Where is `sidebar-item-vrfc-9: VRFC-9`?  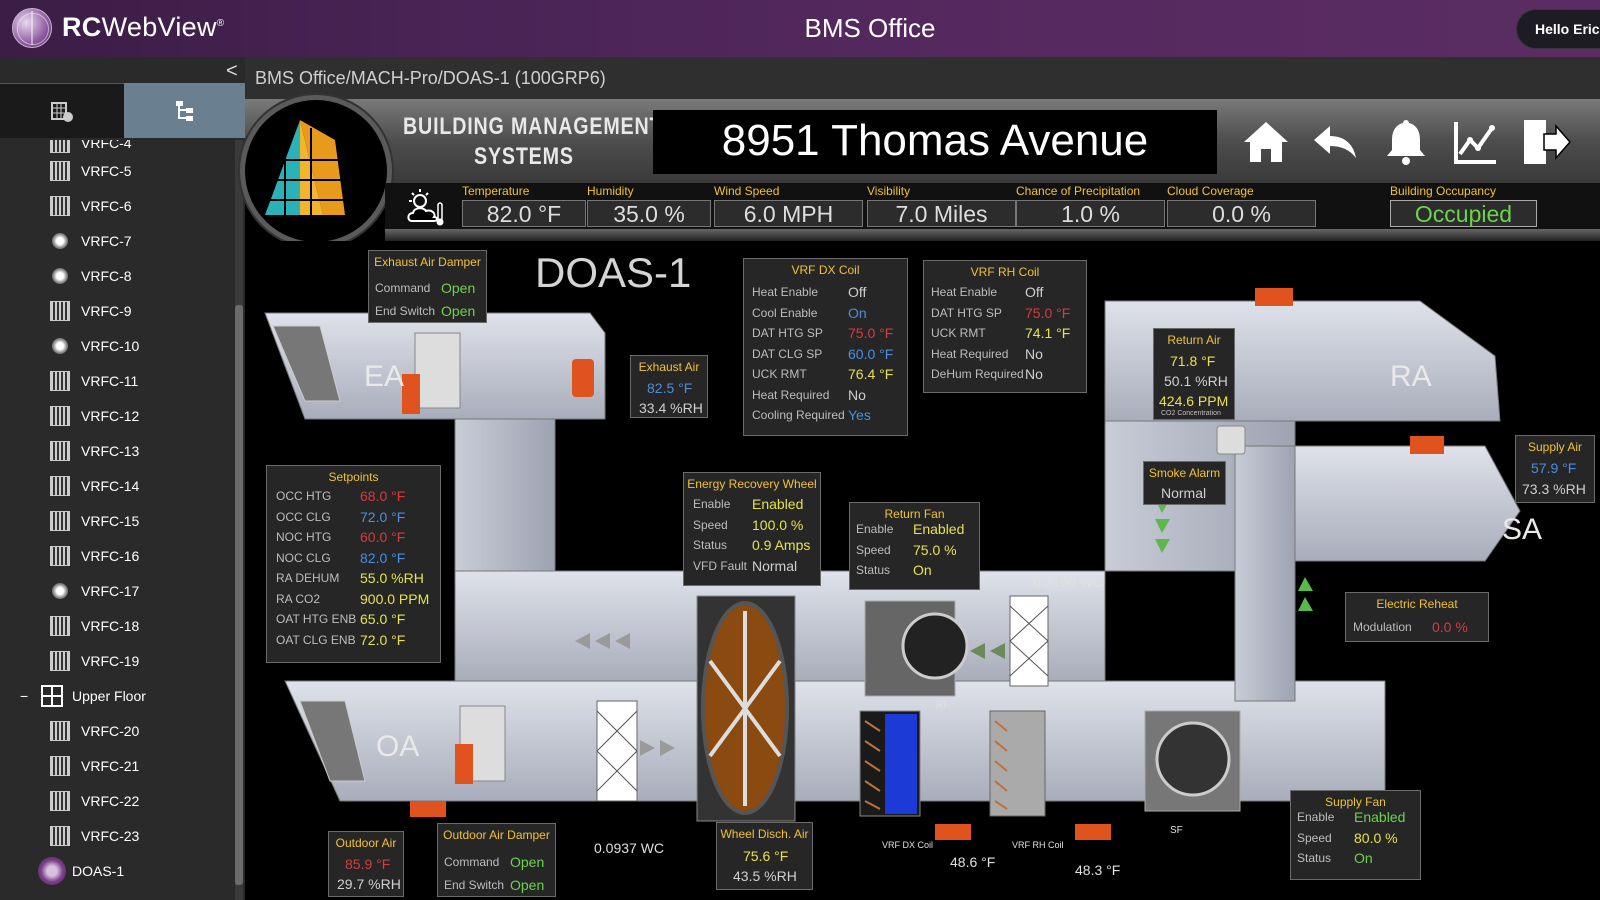 sidebar-item-vrfc-9: VRFC-9 is located at coordinates (118, 311).